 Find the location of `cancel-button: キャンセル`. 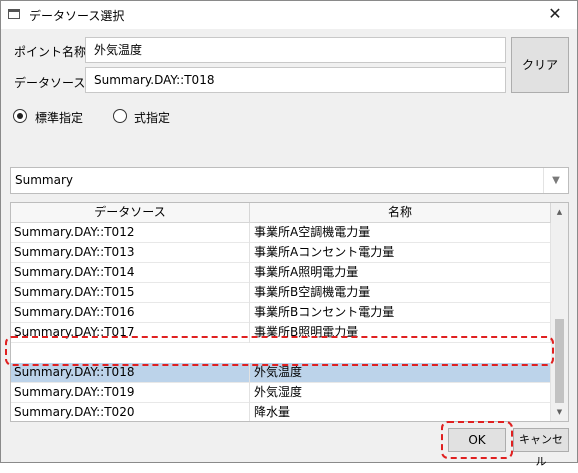

cancel-button: キャンセル is located at coordinates (541, 448).